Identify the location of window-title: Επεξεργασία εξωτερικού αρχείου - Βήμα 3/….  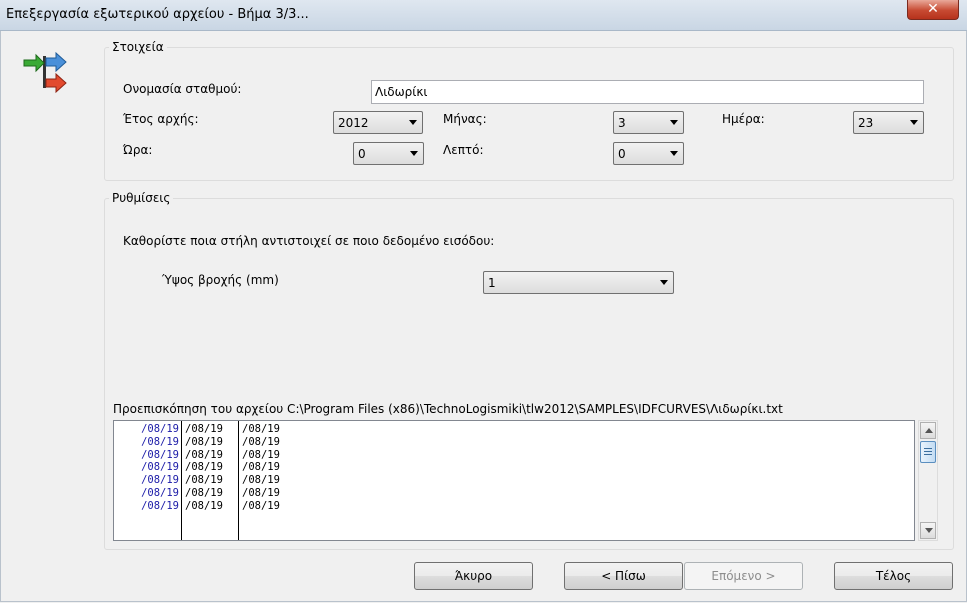
(157, 14).